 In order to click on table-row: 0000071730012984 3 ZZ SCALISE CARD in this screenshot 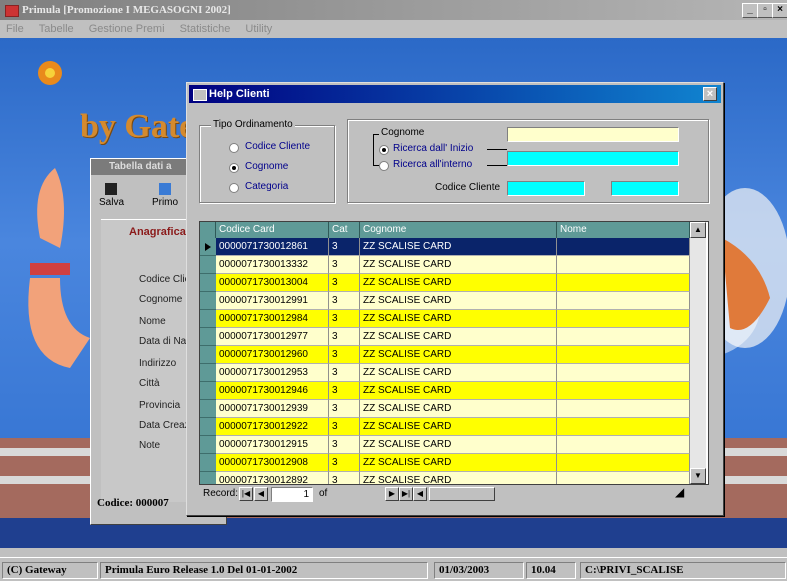, I will do `click(445, 319)`.